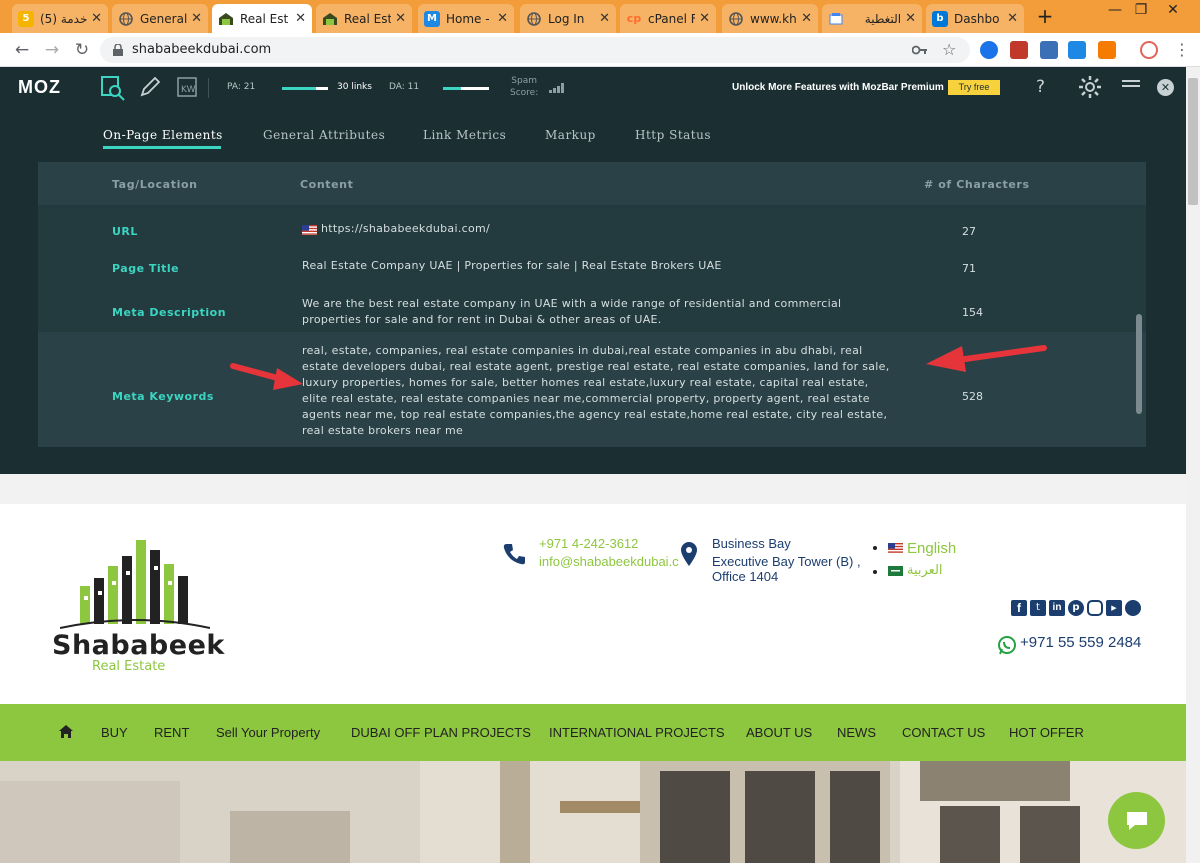  Describe the element at coordinates (39, 87) in the screenshot. I see `moz-logo: MOZ` at that location.